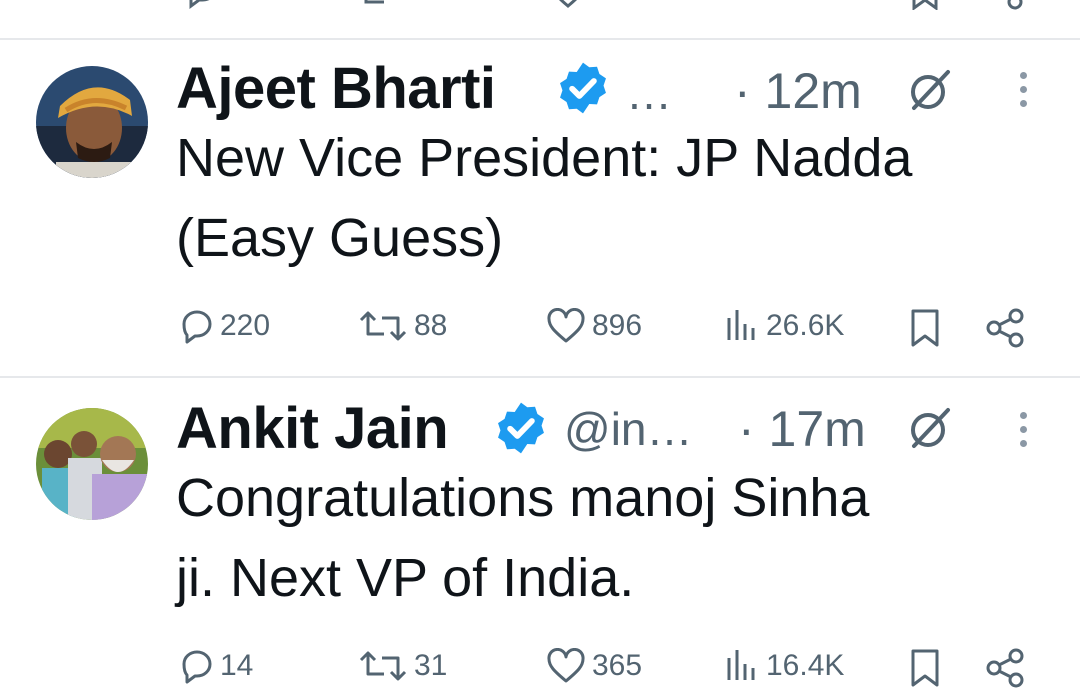 The image size is (1080, 690). I want to click on timestamp: · 12m, so click(798, 91).